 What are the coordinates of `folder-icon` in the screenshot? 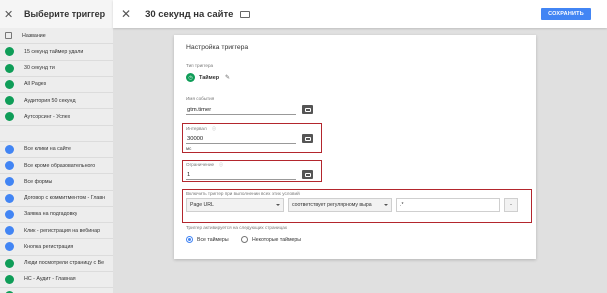 It's located at (245, 14).